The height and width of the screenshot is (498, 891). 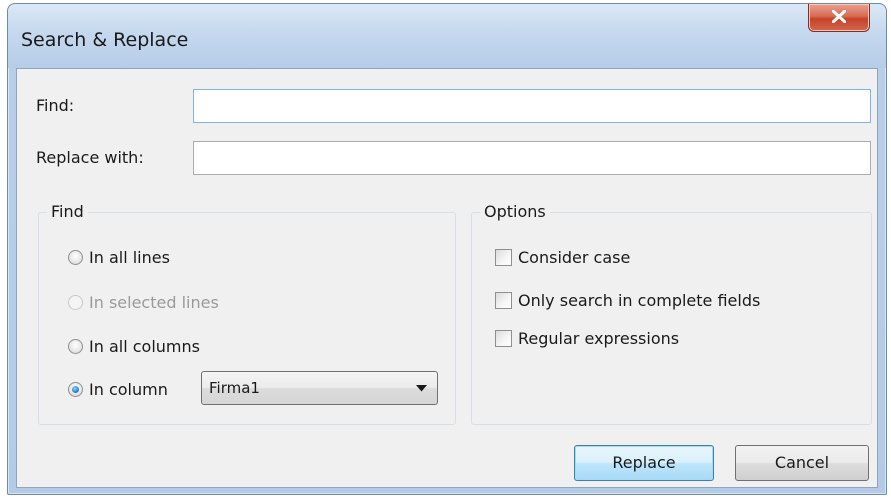 What do you see at coordinates (55, 105) in the screenshot?
I see `find-label: Find:` at bounding box center [55, 105].